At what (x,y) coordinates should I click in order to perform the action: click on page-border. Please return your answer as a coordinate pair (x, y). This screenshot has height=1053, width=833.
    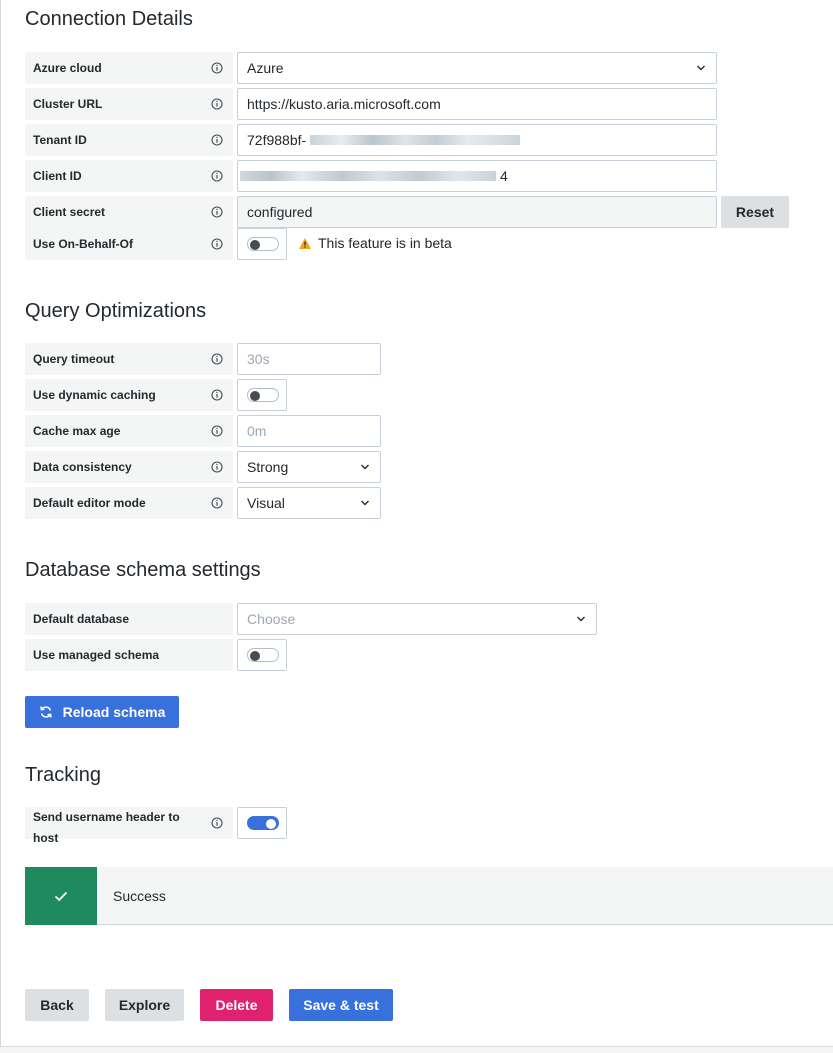
    Looking at the image, I should click on (0, 523).